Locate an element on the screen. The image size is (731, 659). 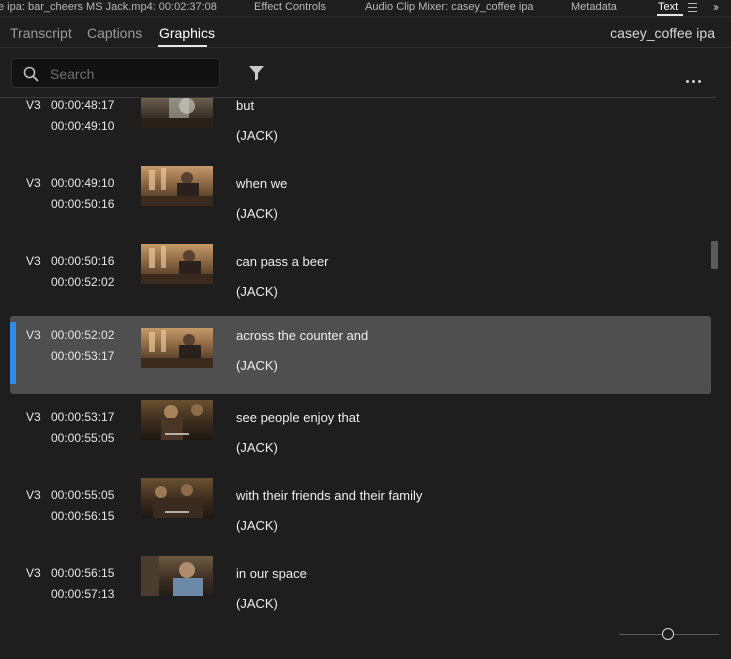
in-timecode: 00:00:53:17 is located at coordinates (83, 417).